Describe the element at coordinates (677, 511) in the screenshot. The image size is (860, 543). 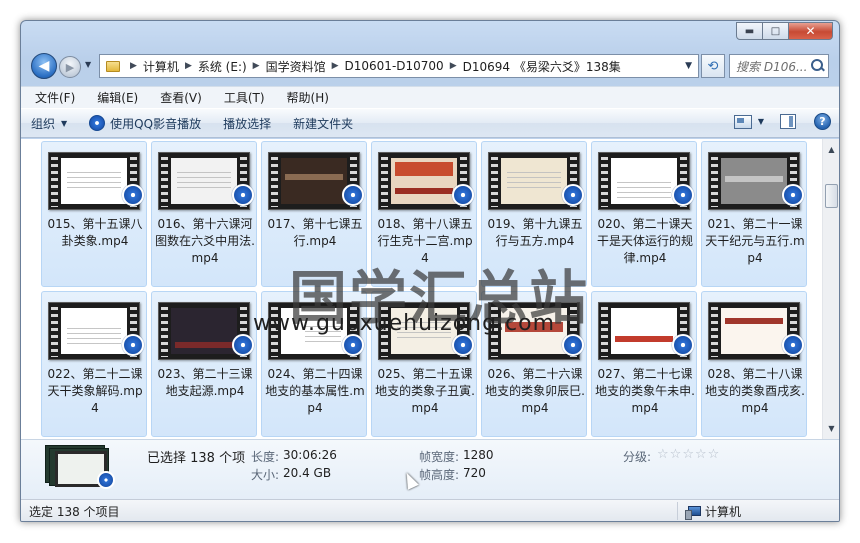
I see `status-divider` at that location.